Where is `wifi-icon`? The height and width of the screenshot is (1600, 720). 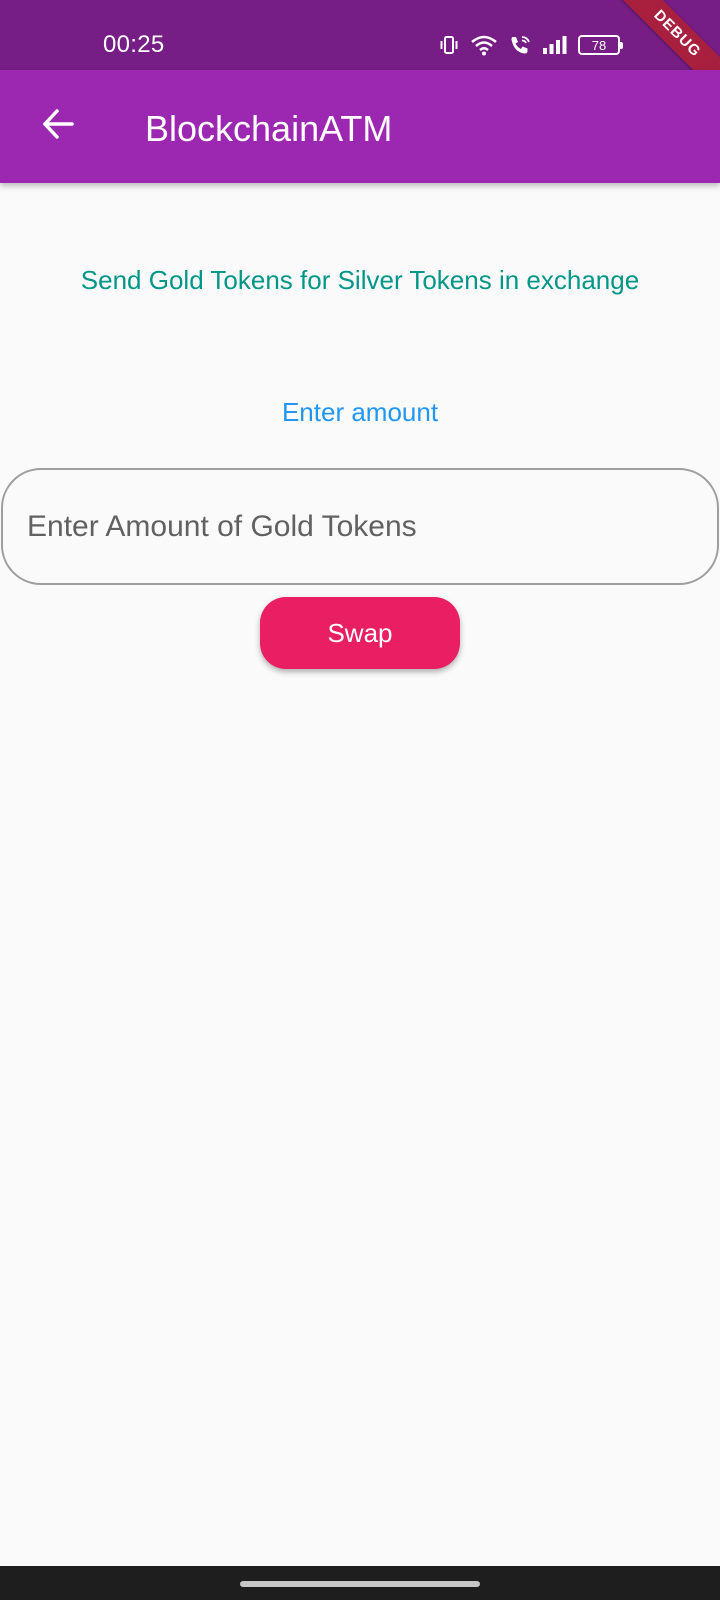 wifi-icon is located at coordinates (484, 45).